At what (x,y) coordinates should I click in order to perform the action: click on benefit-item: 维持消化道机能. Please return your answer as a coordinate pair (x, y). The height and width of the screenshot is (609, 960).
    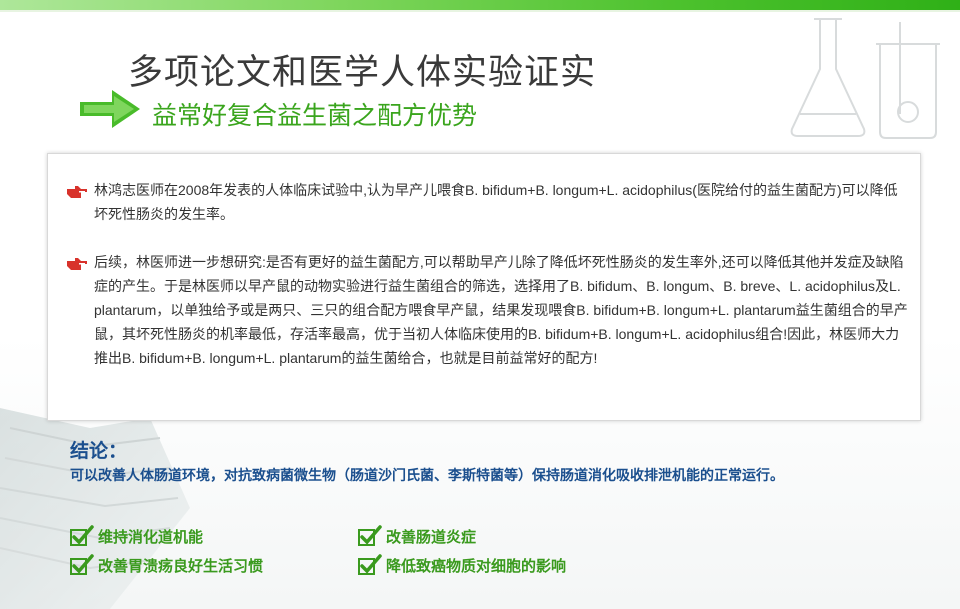
    Looking at the image, I should click on (136, 536).